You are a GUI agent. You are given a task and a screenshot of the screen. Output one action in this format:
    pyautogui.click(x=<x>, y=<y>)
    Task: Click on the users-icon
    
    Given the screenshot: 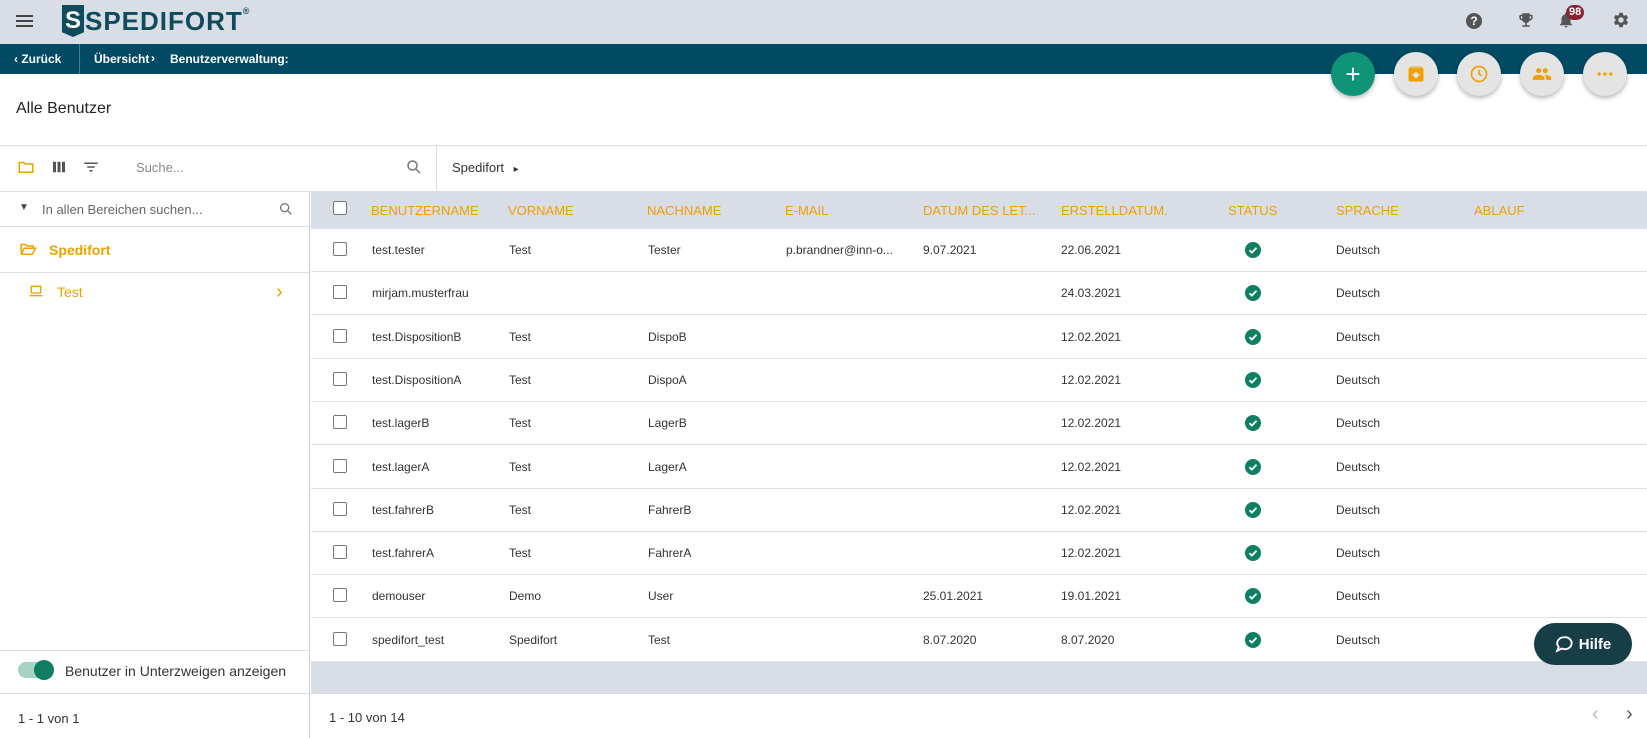 What is the action you would take?
    pyautogui.click(x=1542, y=74)
    